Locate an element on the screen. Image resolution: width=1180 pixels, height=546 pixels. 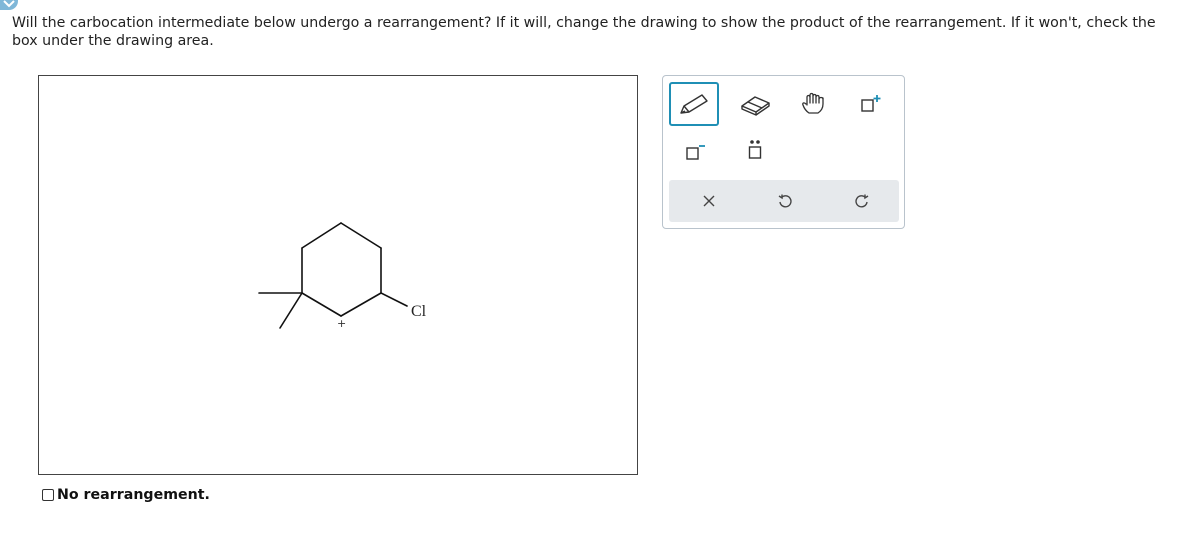
hand-tool is located at coordinates (813, 104).